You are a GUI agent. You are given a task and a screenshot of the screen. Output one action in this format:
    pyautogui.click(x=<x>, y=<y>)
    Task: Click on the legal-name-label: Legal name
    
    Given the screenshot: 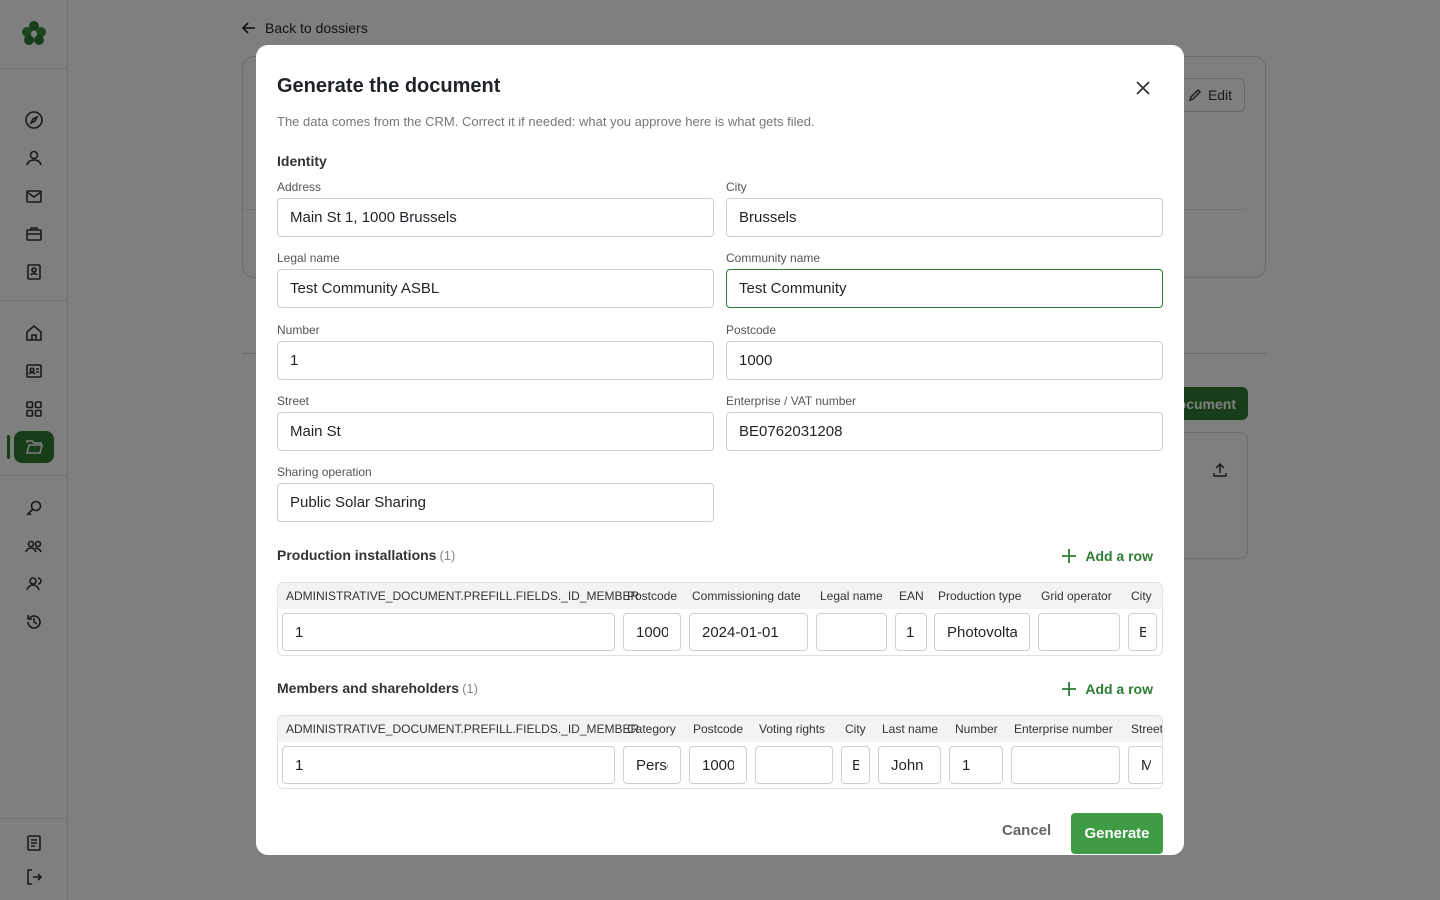 What is the action you would take?
    pyautogui.click(x=308, y=258)
    